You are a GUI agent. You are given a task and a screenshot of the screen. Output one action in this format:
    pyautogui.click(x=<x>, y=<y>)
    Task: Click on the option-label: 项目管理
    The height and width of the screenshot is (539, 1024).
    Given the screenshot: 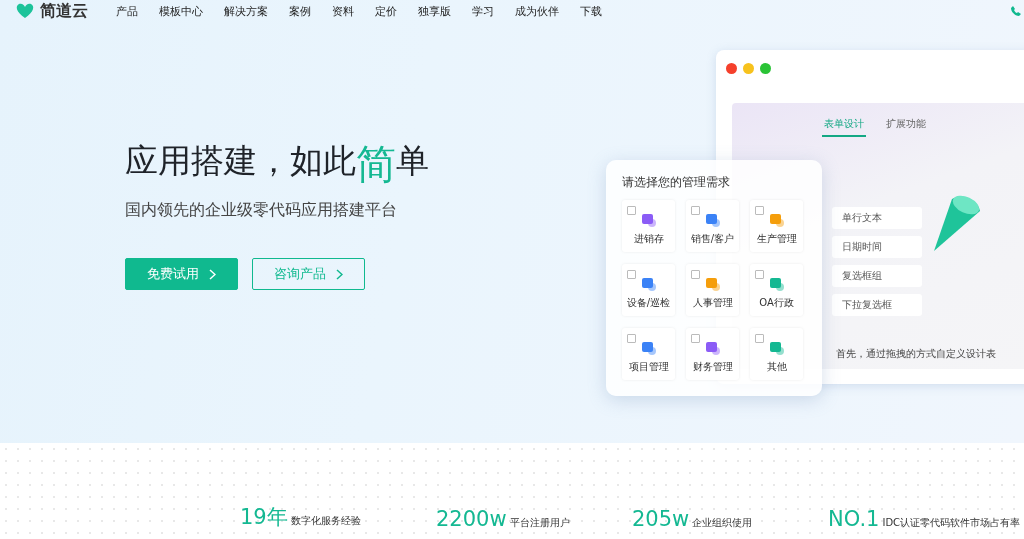 What is the action you would take?
    pyautogui.click(x=648, y=367)
    